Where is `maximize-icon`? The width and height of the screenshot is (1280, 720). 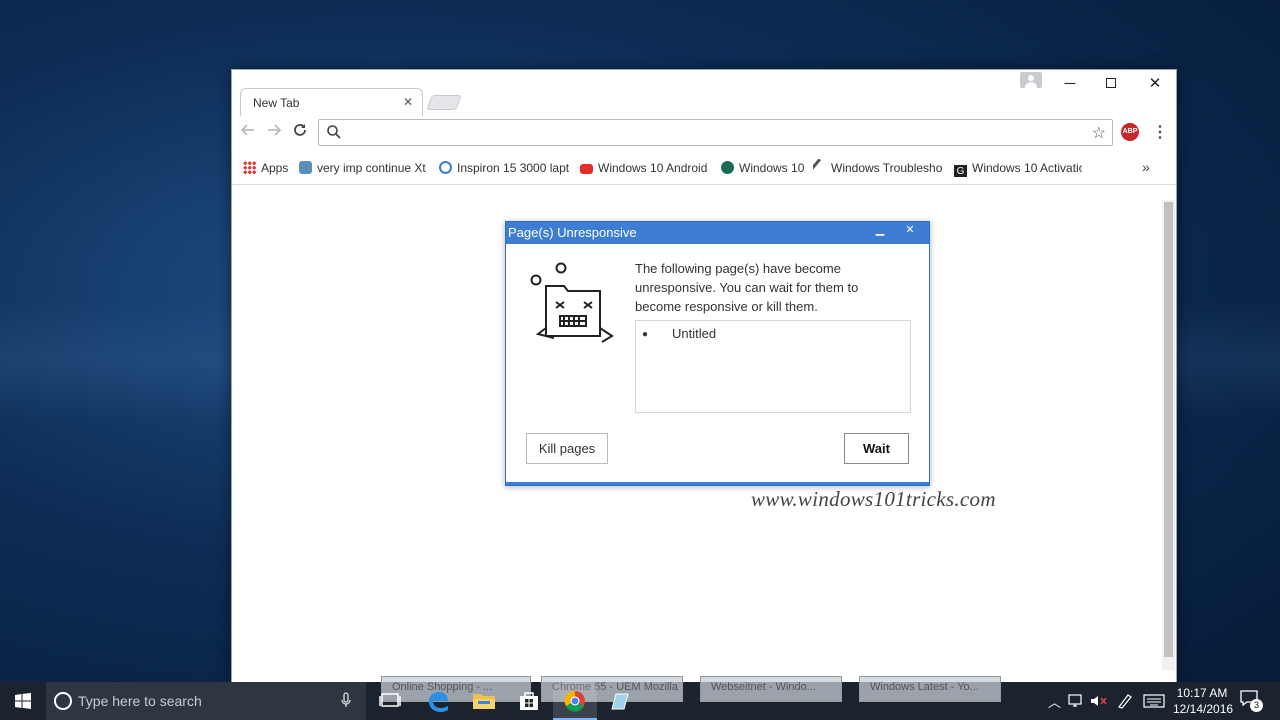
maximize-icon is located at coordinates (1111, 83).